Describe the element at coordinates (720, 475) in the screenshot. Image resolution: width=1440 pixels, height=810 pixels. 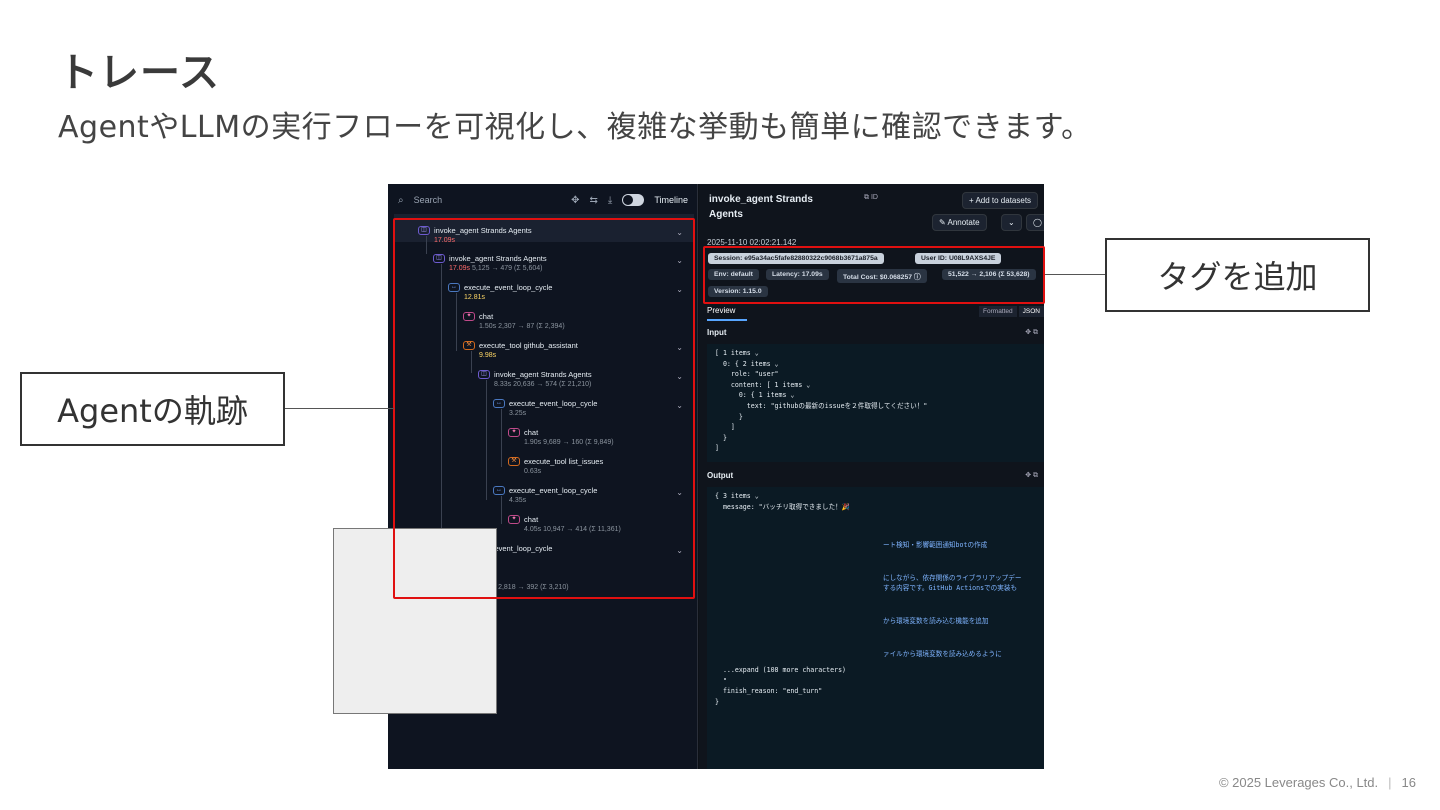
I see `output-section-label: Output` at that location.